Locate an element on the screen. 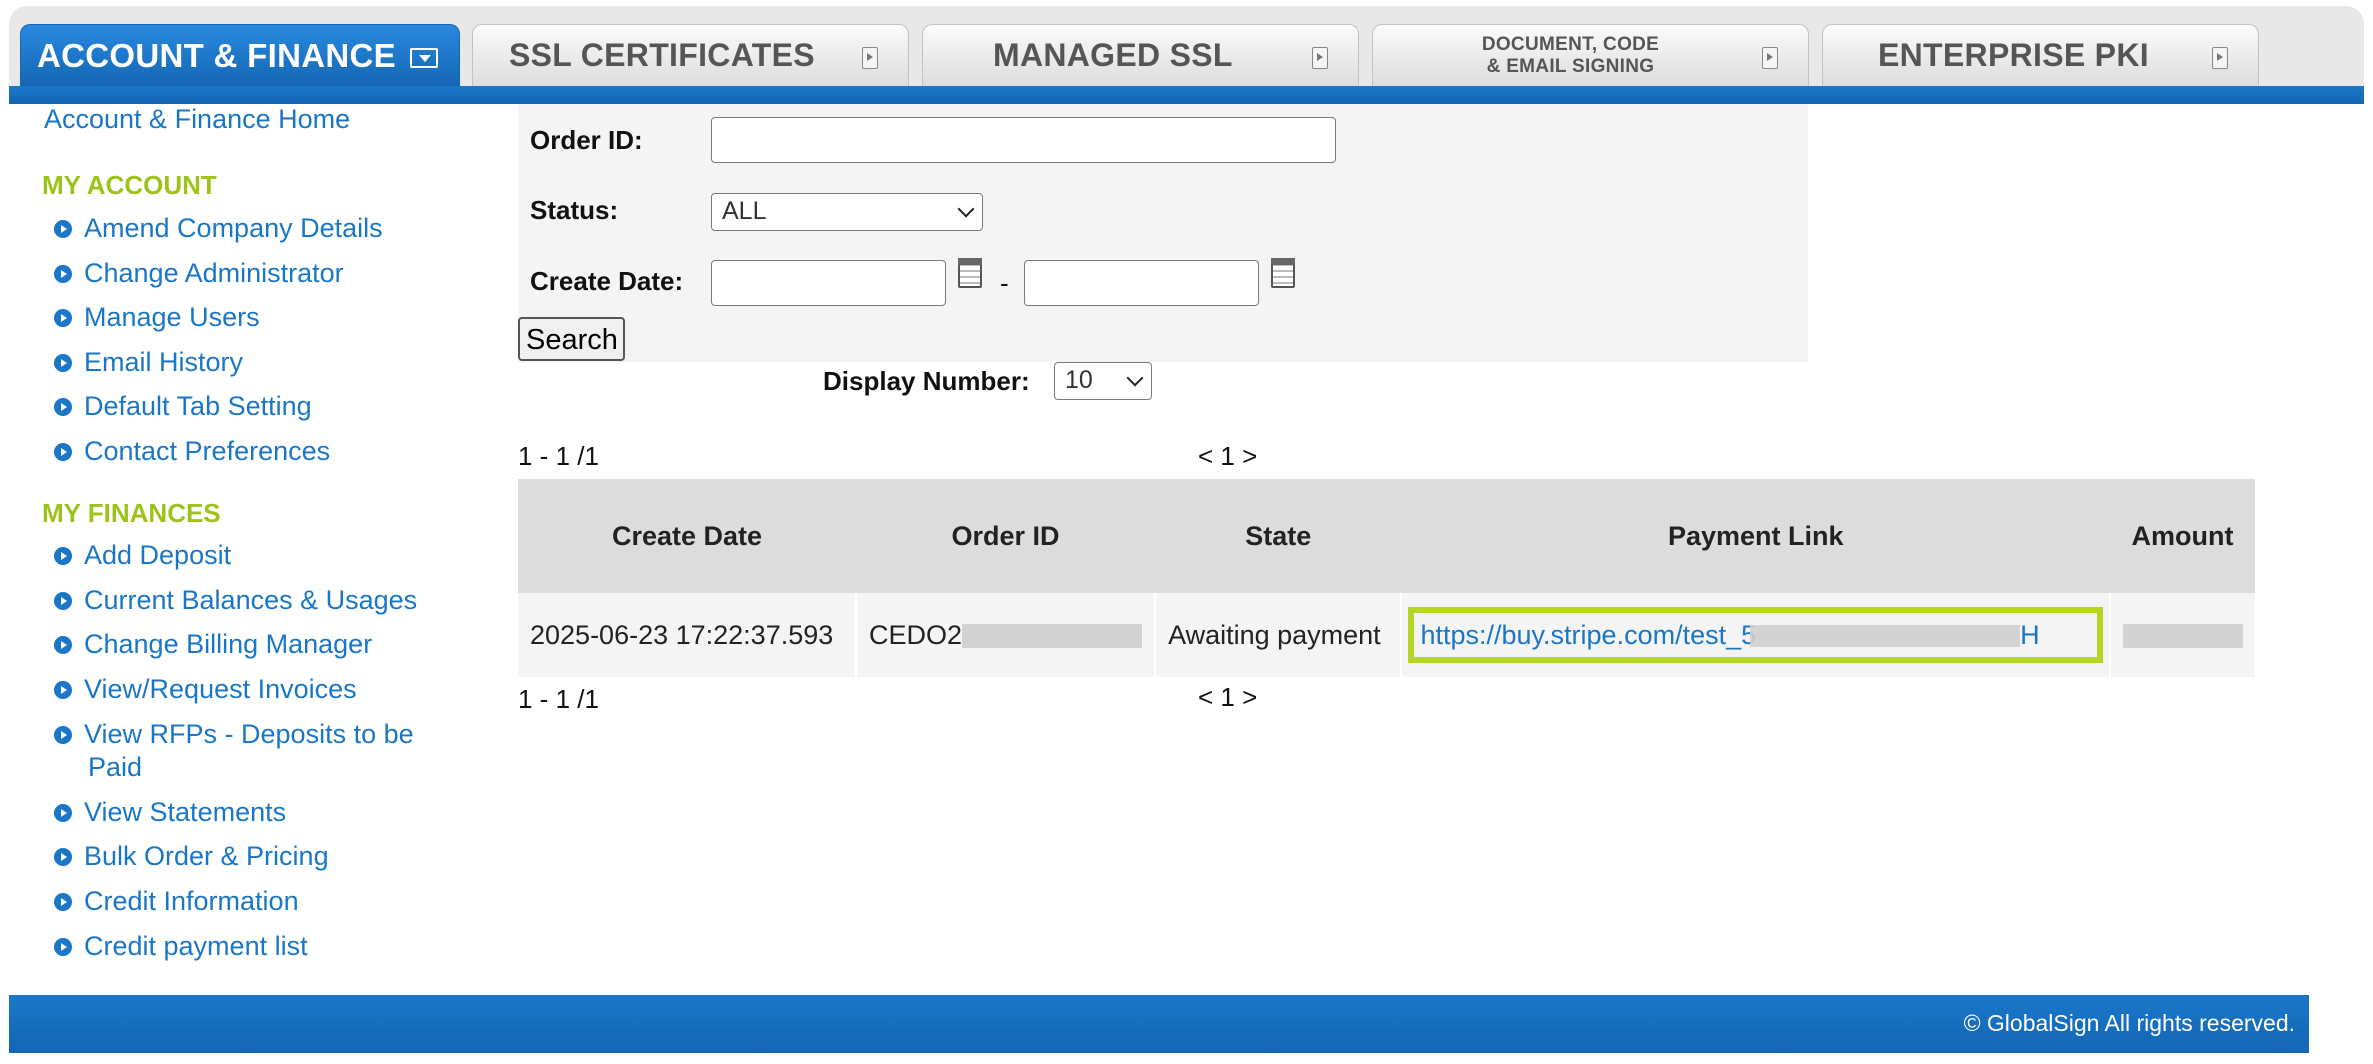  sidebar-link: Add Deposit is located at coordinates (284, 555).